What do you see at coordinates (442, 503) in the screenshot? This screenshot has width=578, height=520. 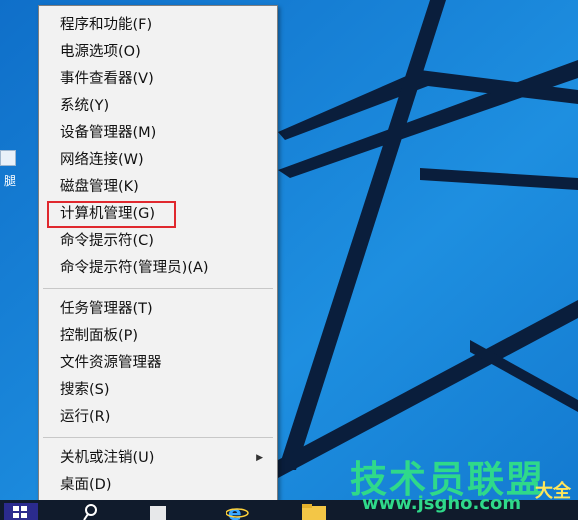 I see `watermark-url: www.jsgho.com` at bounding box center [442, 503].